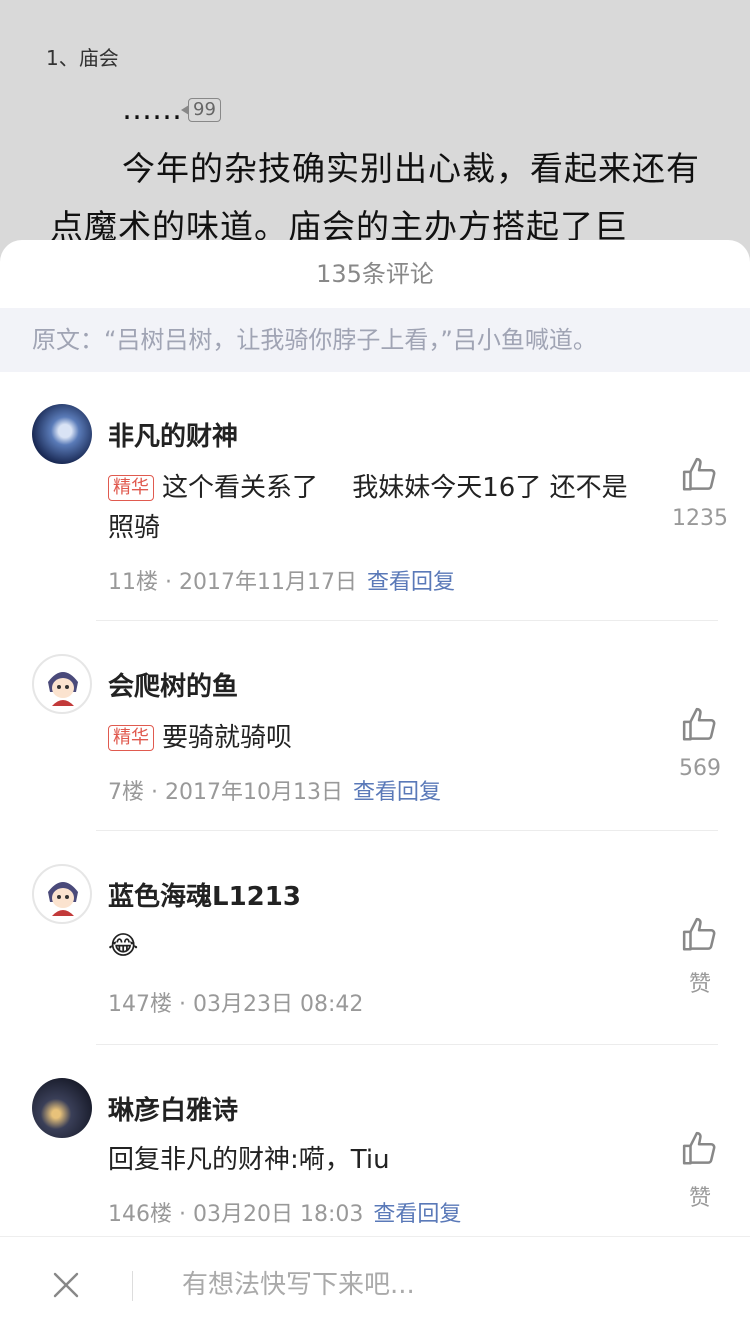 The width and height of the screenshot is (750, 1334). I want to click on comment-meta: 146楼 · 03月20日 18:03 查看回复, so click(284, 1212).